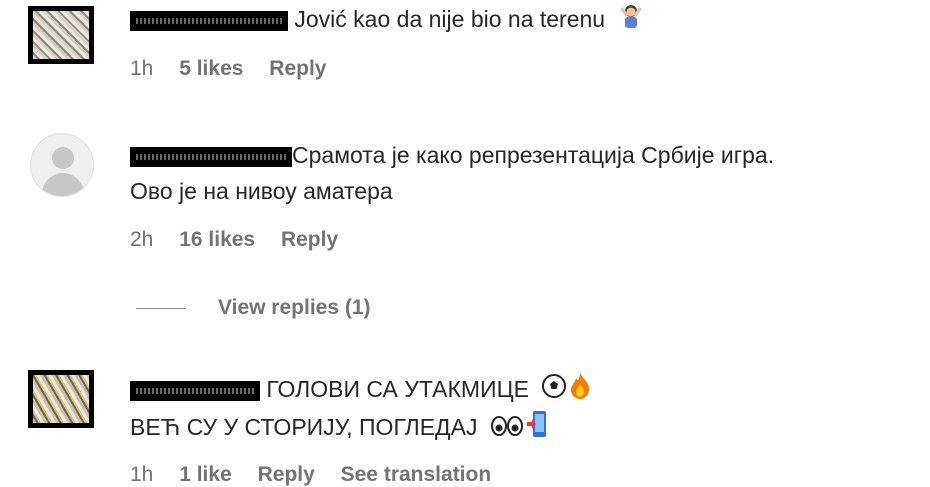  I want to click on comment-text-line-2: ВЕЋ СУ У СТОРИЈУ, ПОГЛЕДАЈ, so click(339, 428).